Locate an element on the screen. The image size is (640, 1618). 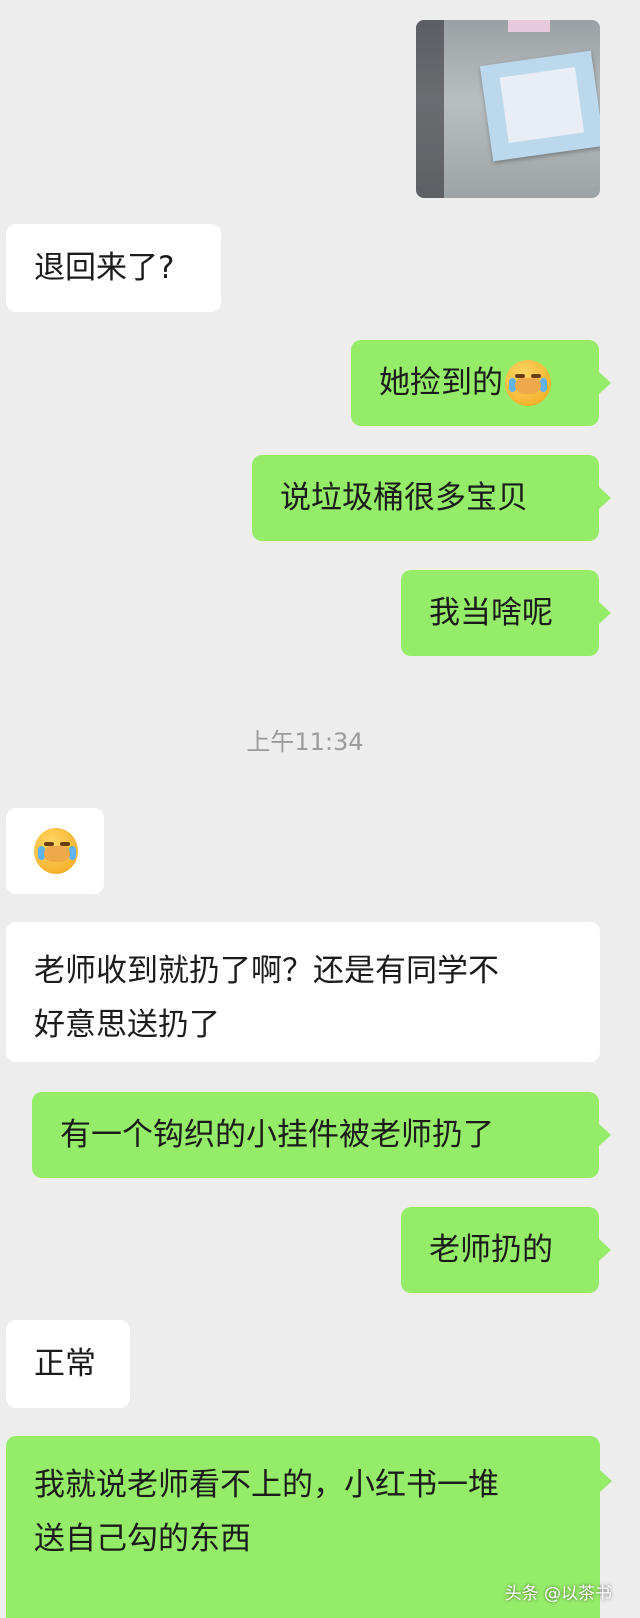
chat-bubble: 老师收到就扔了啊？还是有同学不 好意思送扔了 is located at coordinates (303, 992).